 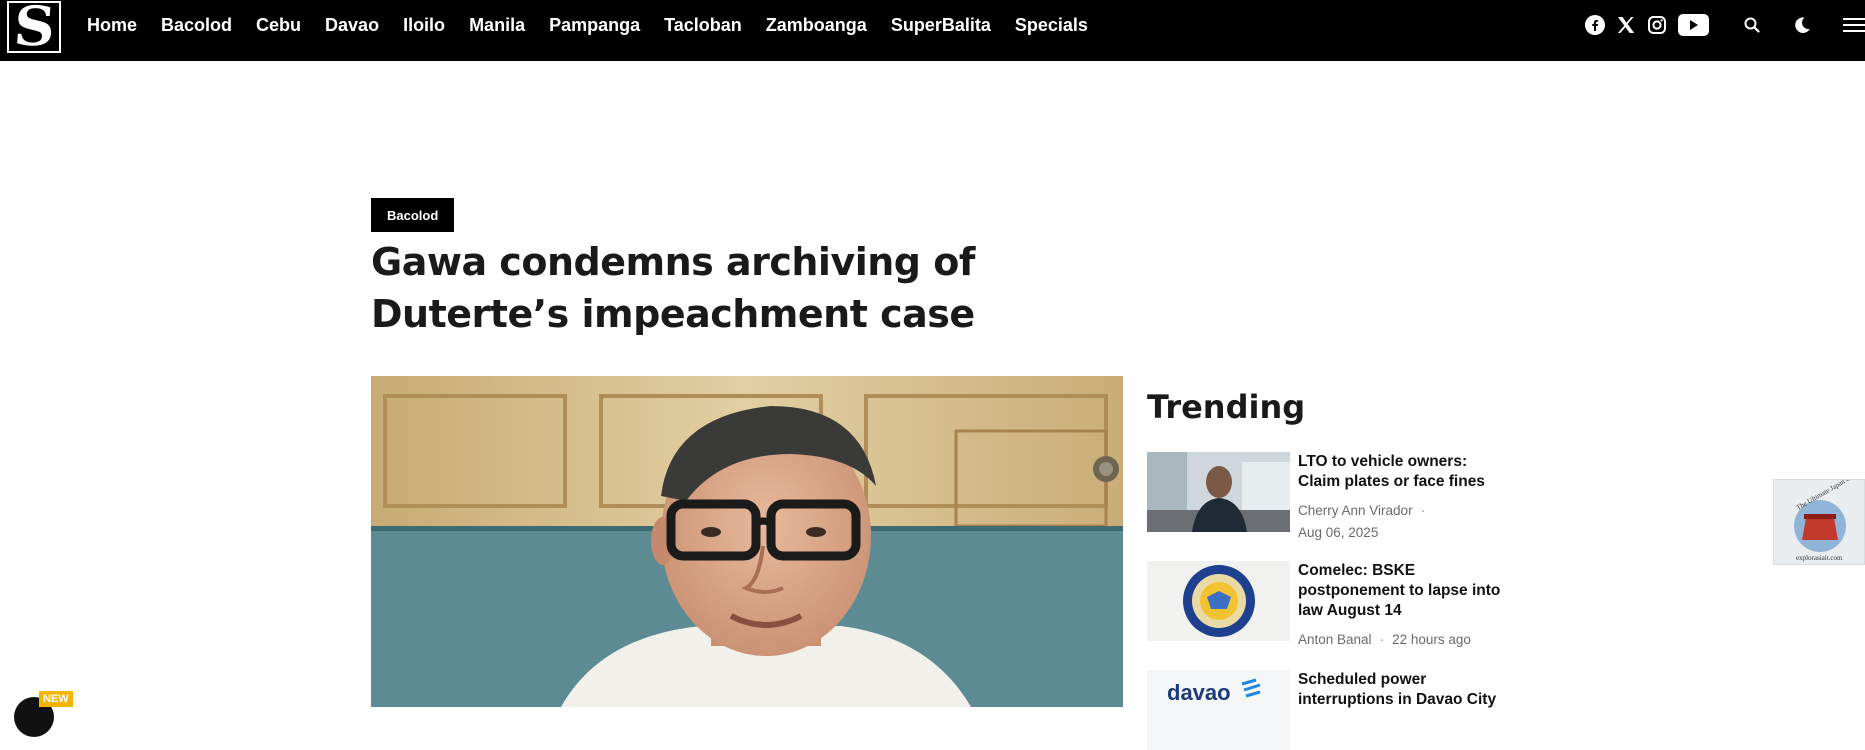 I want to click on nav-item-manila: Manila, so click(x=497, y=25).